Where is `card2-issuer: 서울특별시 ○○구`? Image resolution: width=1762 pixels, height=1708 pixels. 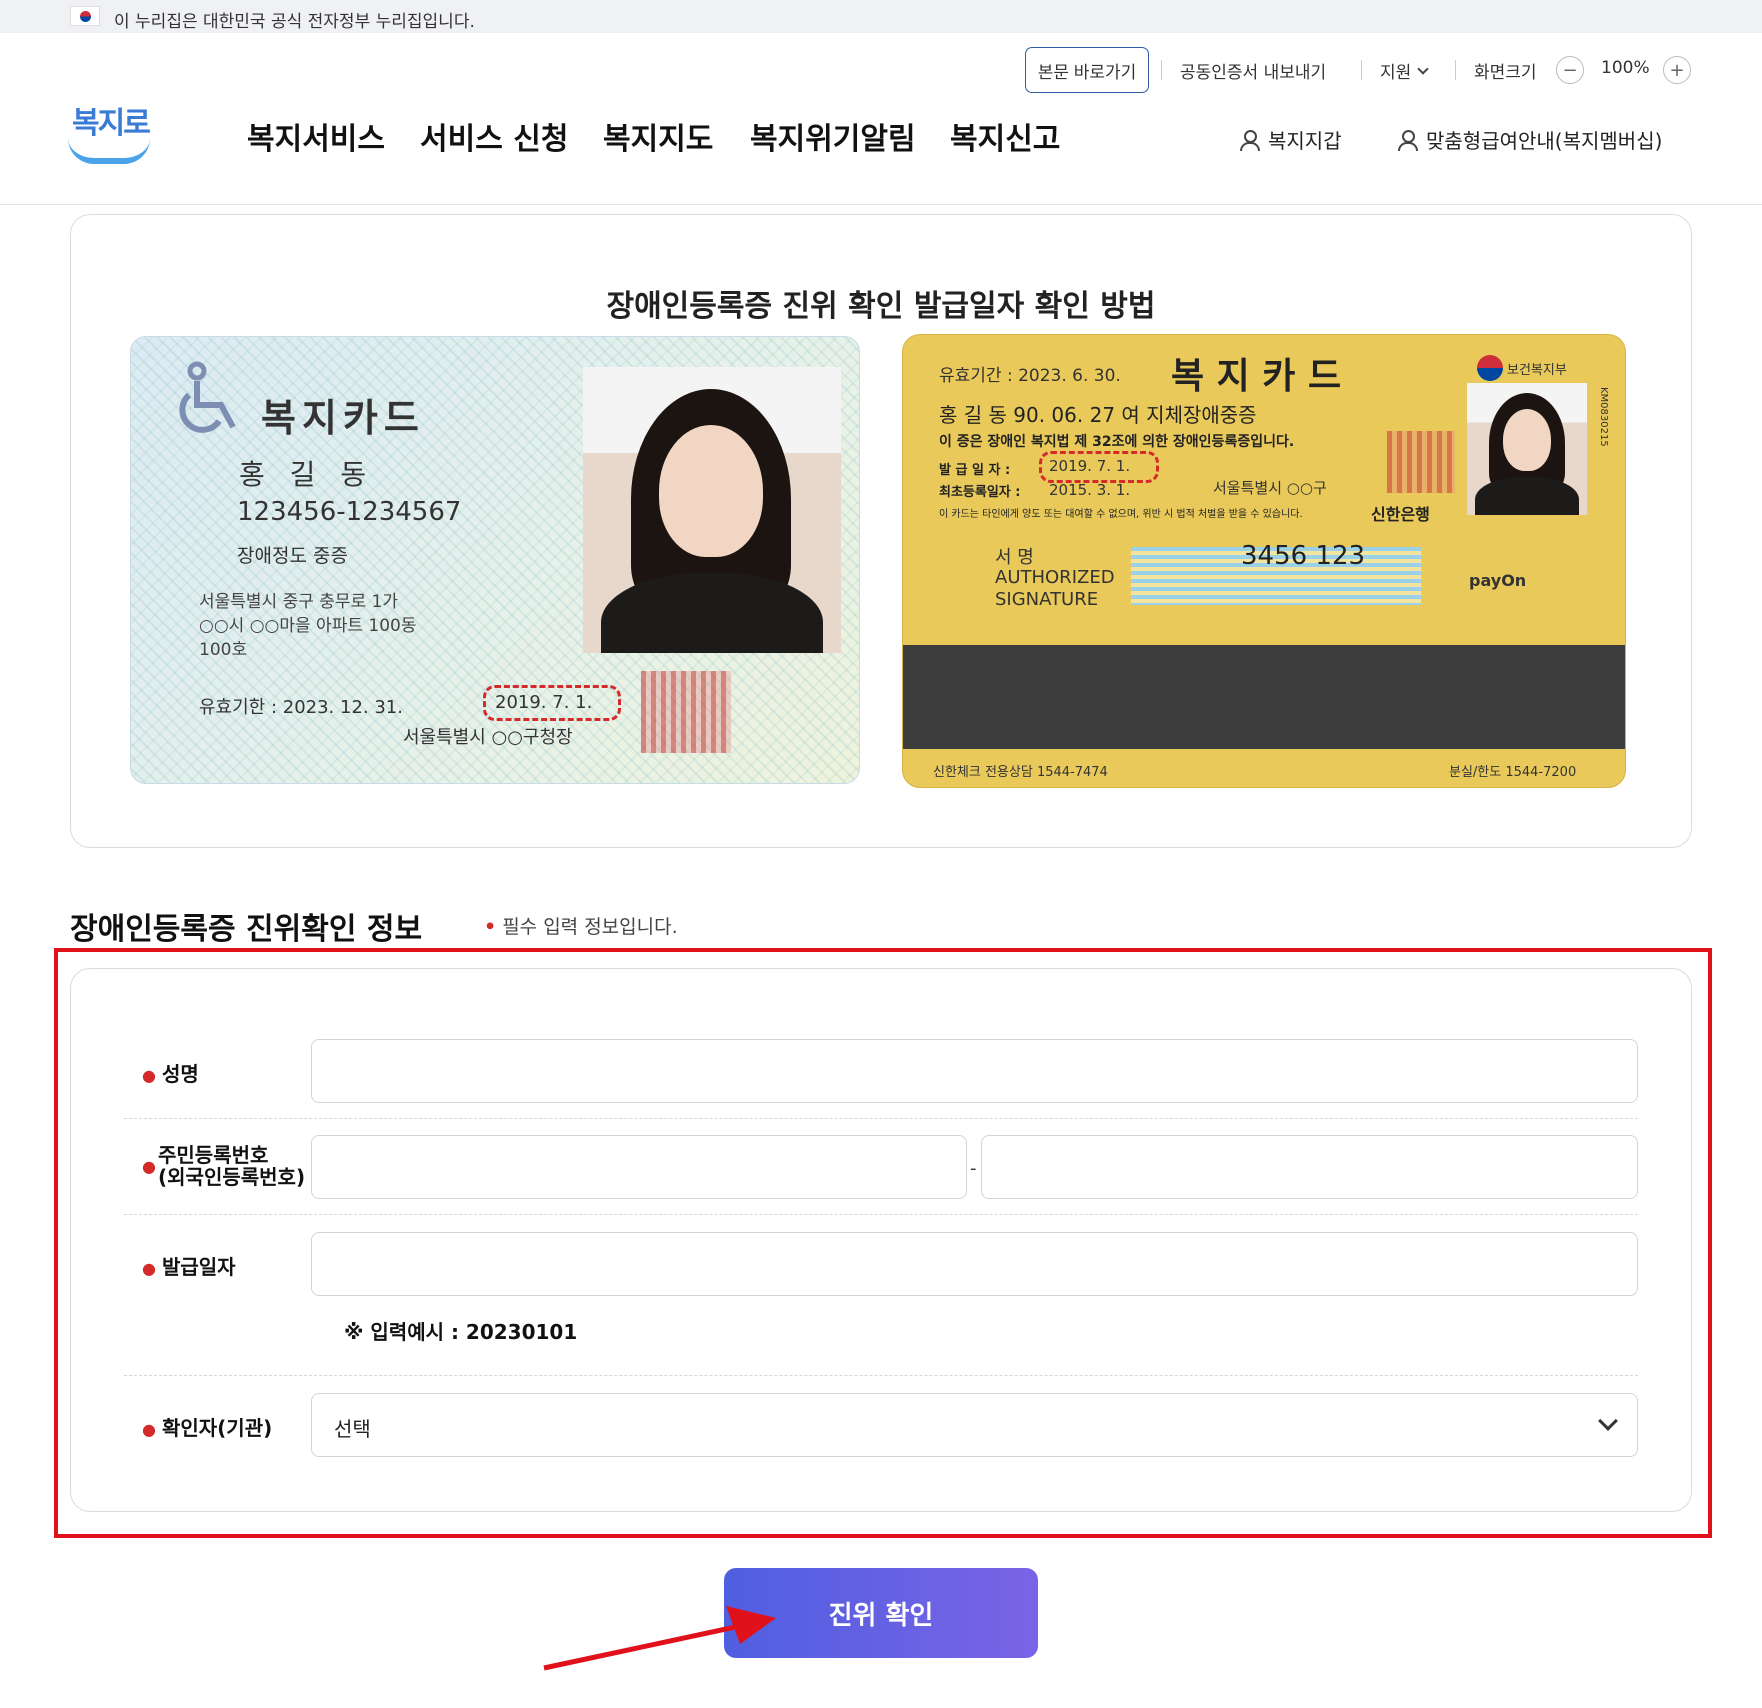
card2-issuer: 서울특별시 ○○구 is located at coordinates (1270, 488).